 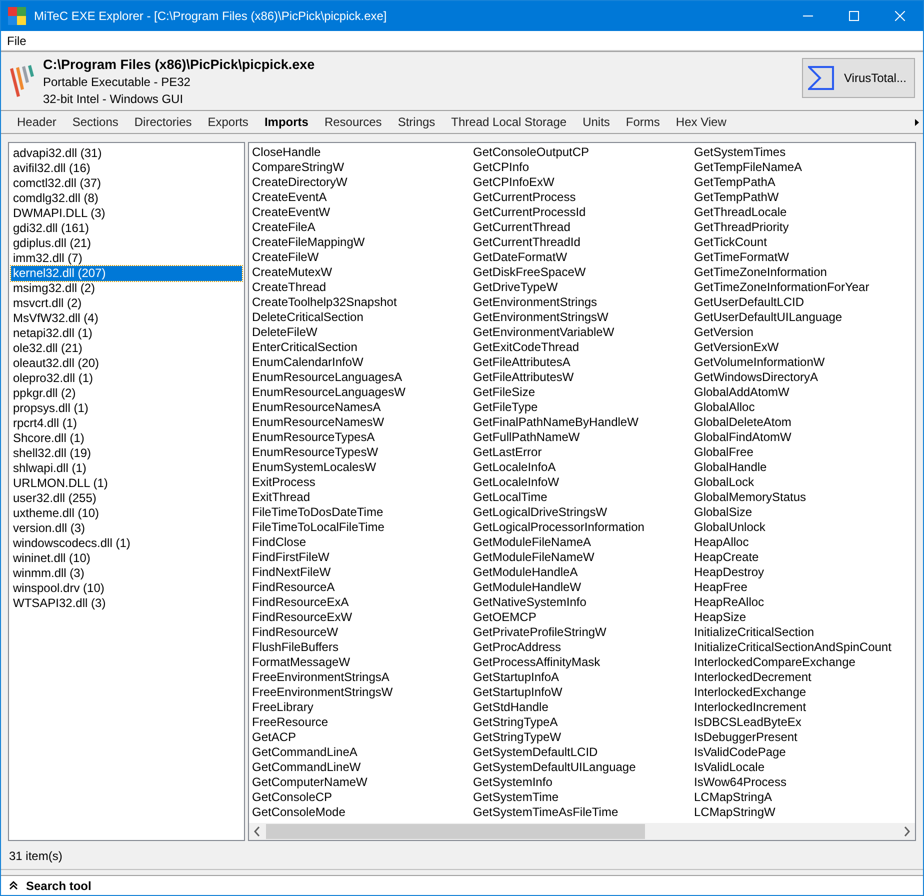 What do you see at coordinates (803, 152) in the screenshot?
I see `function-item: GetSystemTimes` at bounding box center [803, 152].